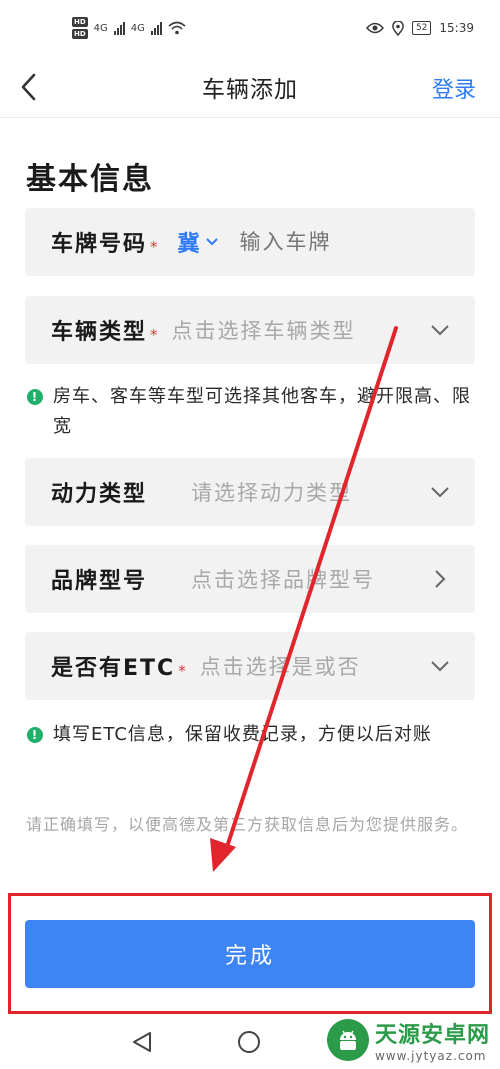 This screenshot has width=500, height=1069. Describe the element at coordinates (262, 411) in the screenshot. I see `vehicle-type-hint-text: 房车、客车等车型可选择其他客车，避开限高、限宽` at that location.